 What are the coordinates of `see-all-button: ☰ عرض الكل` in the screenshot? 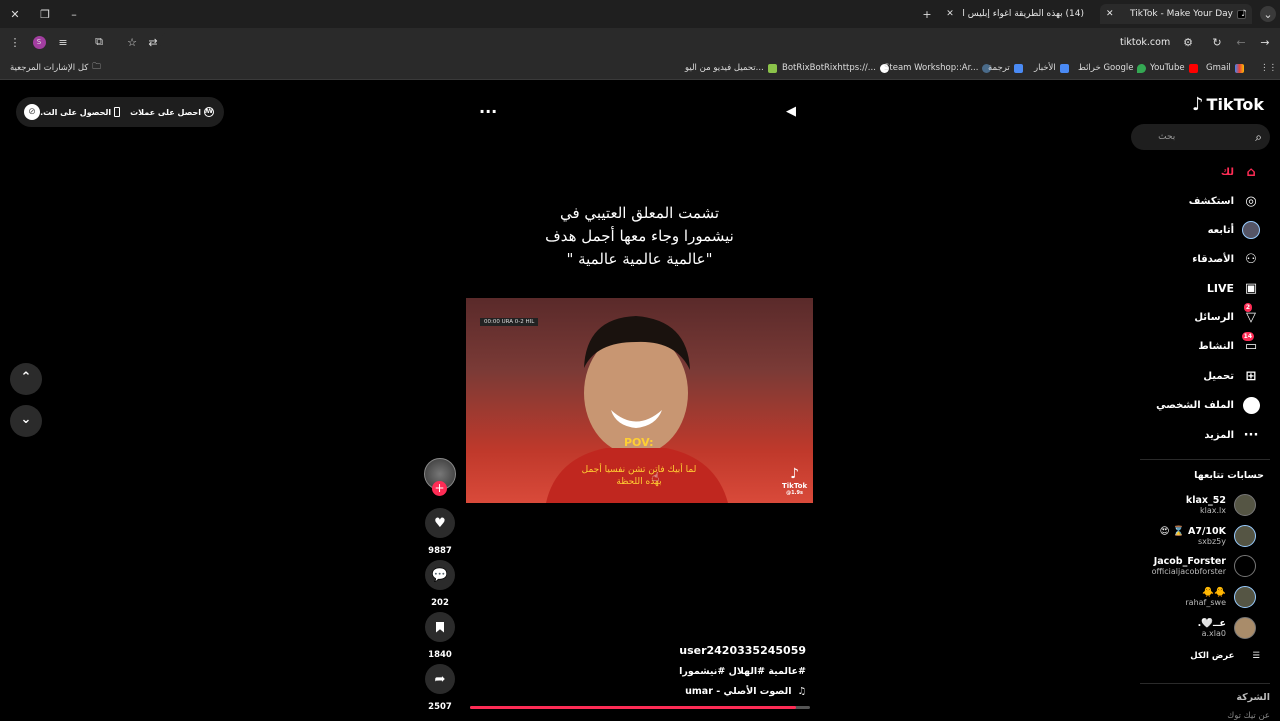 It's located at (1225, 656).